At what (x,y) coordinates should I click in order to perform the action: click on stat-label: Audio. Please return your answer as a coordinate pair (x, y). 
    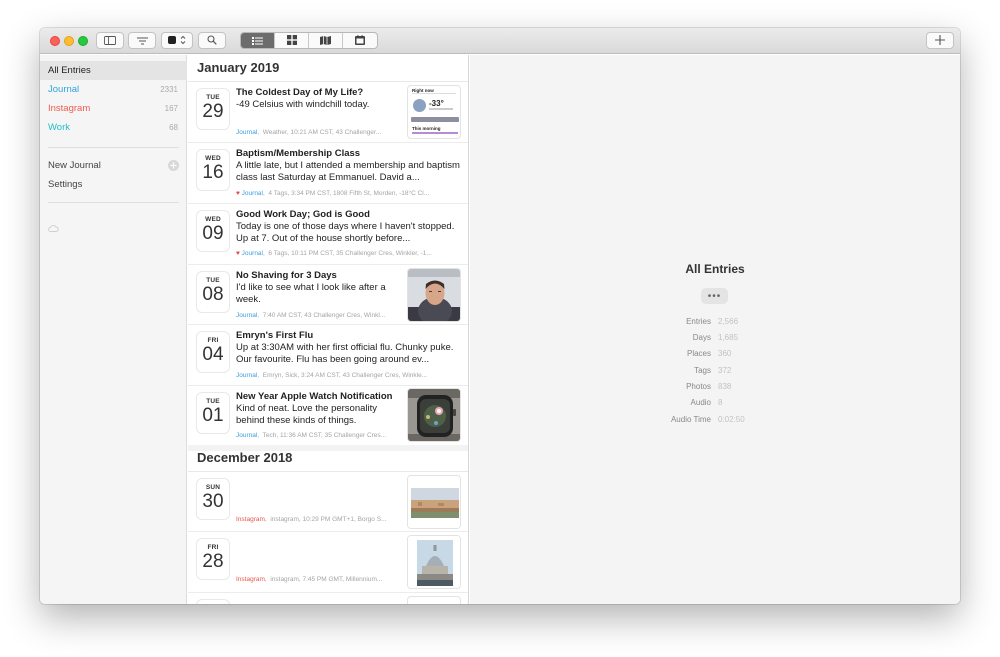
    Looking at the image, I should click on (700, 402).